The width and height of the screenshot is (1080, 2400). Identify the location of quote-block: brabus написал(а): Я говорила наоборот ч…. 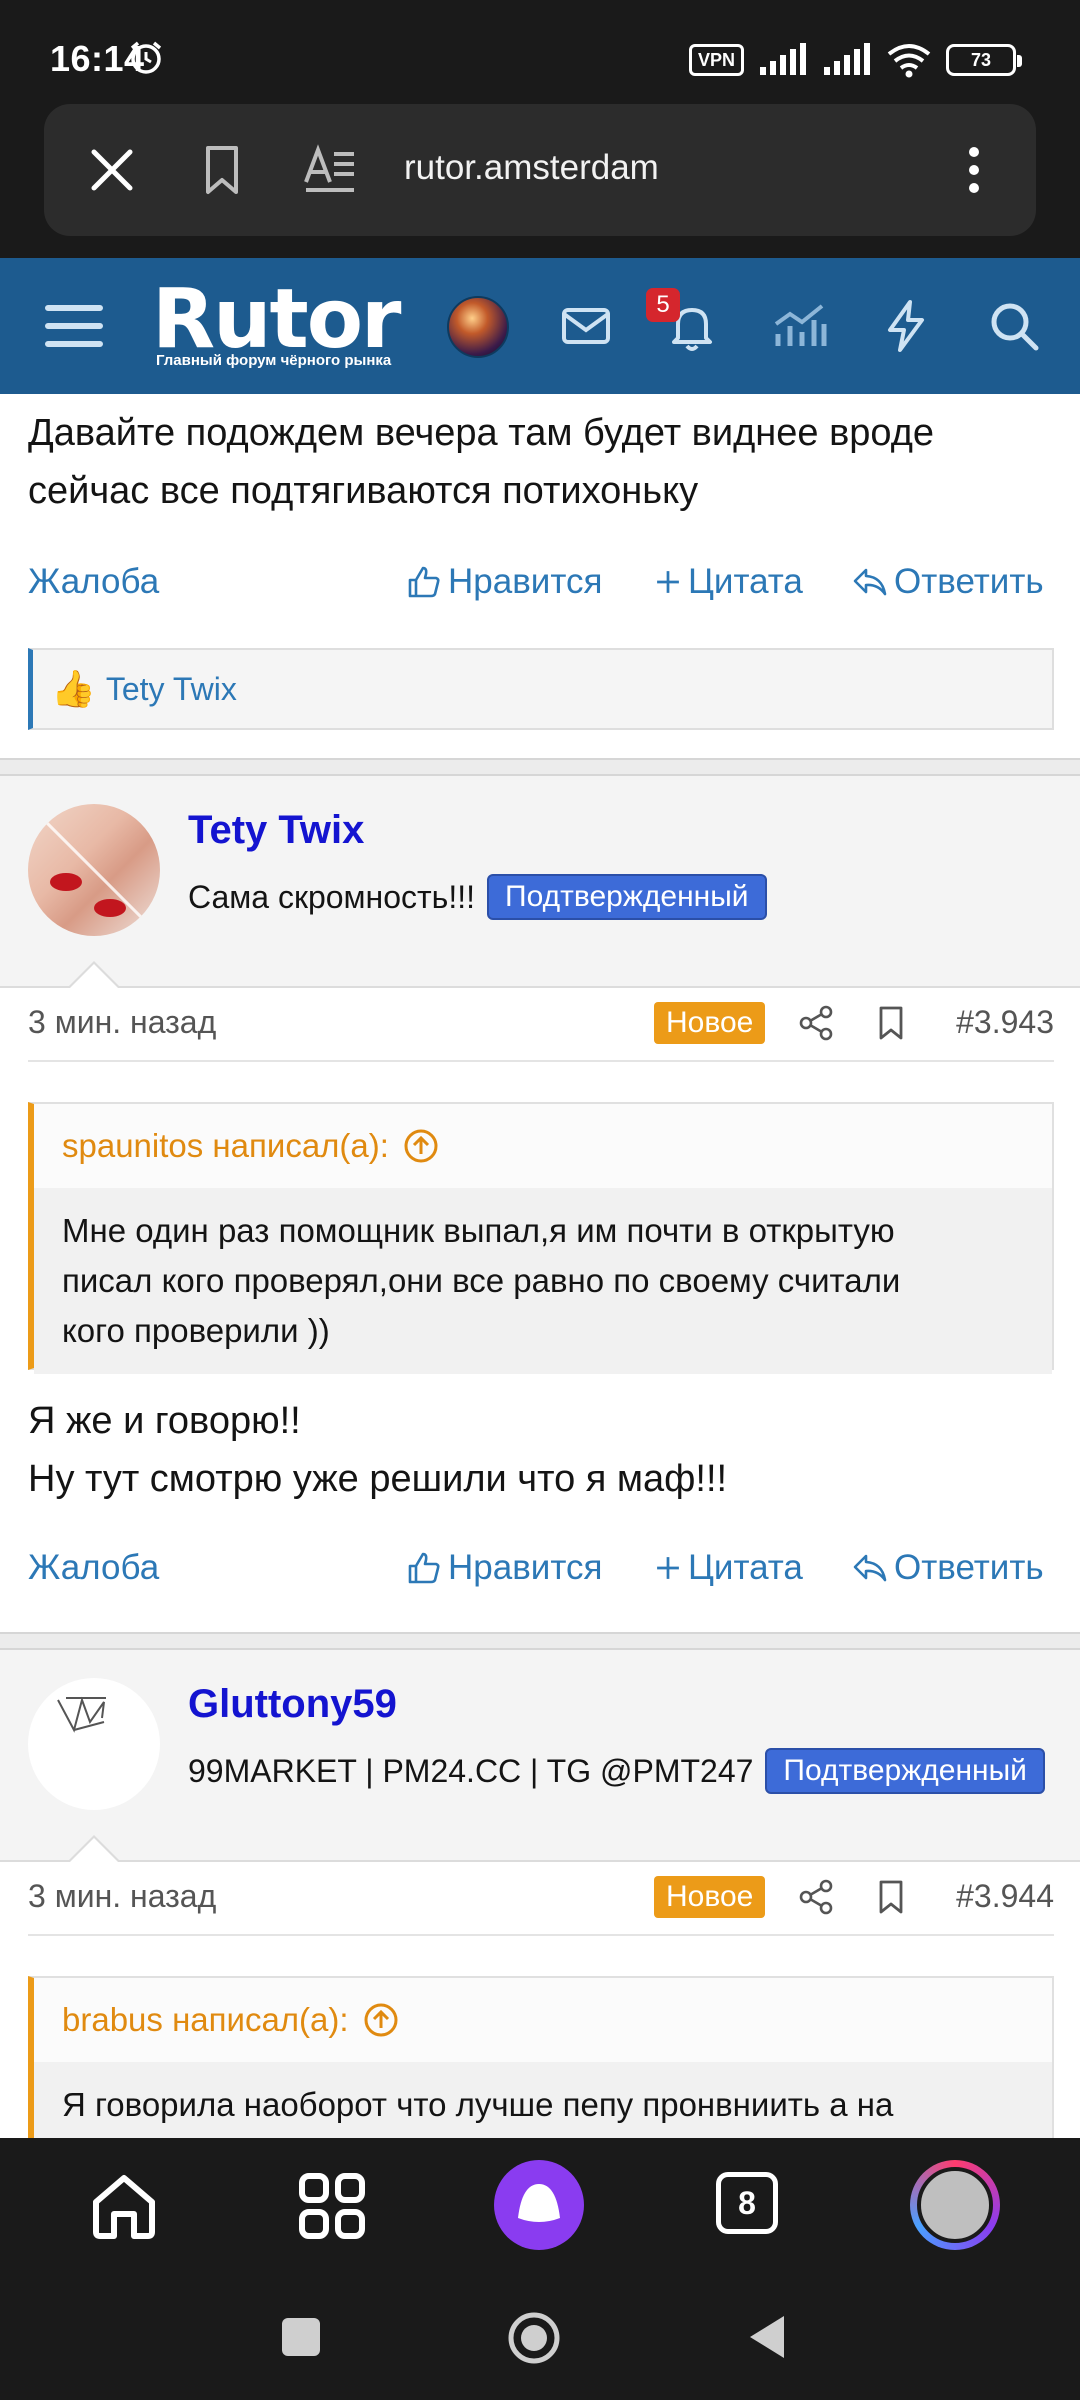
(541, 2057).